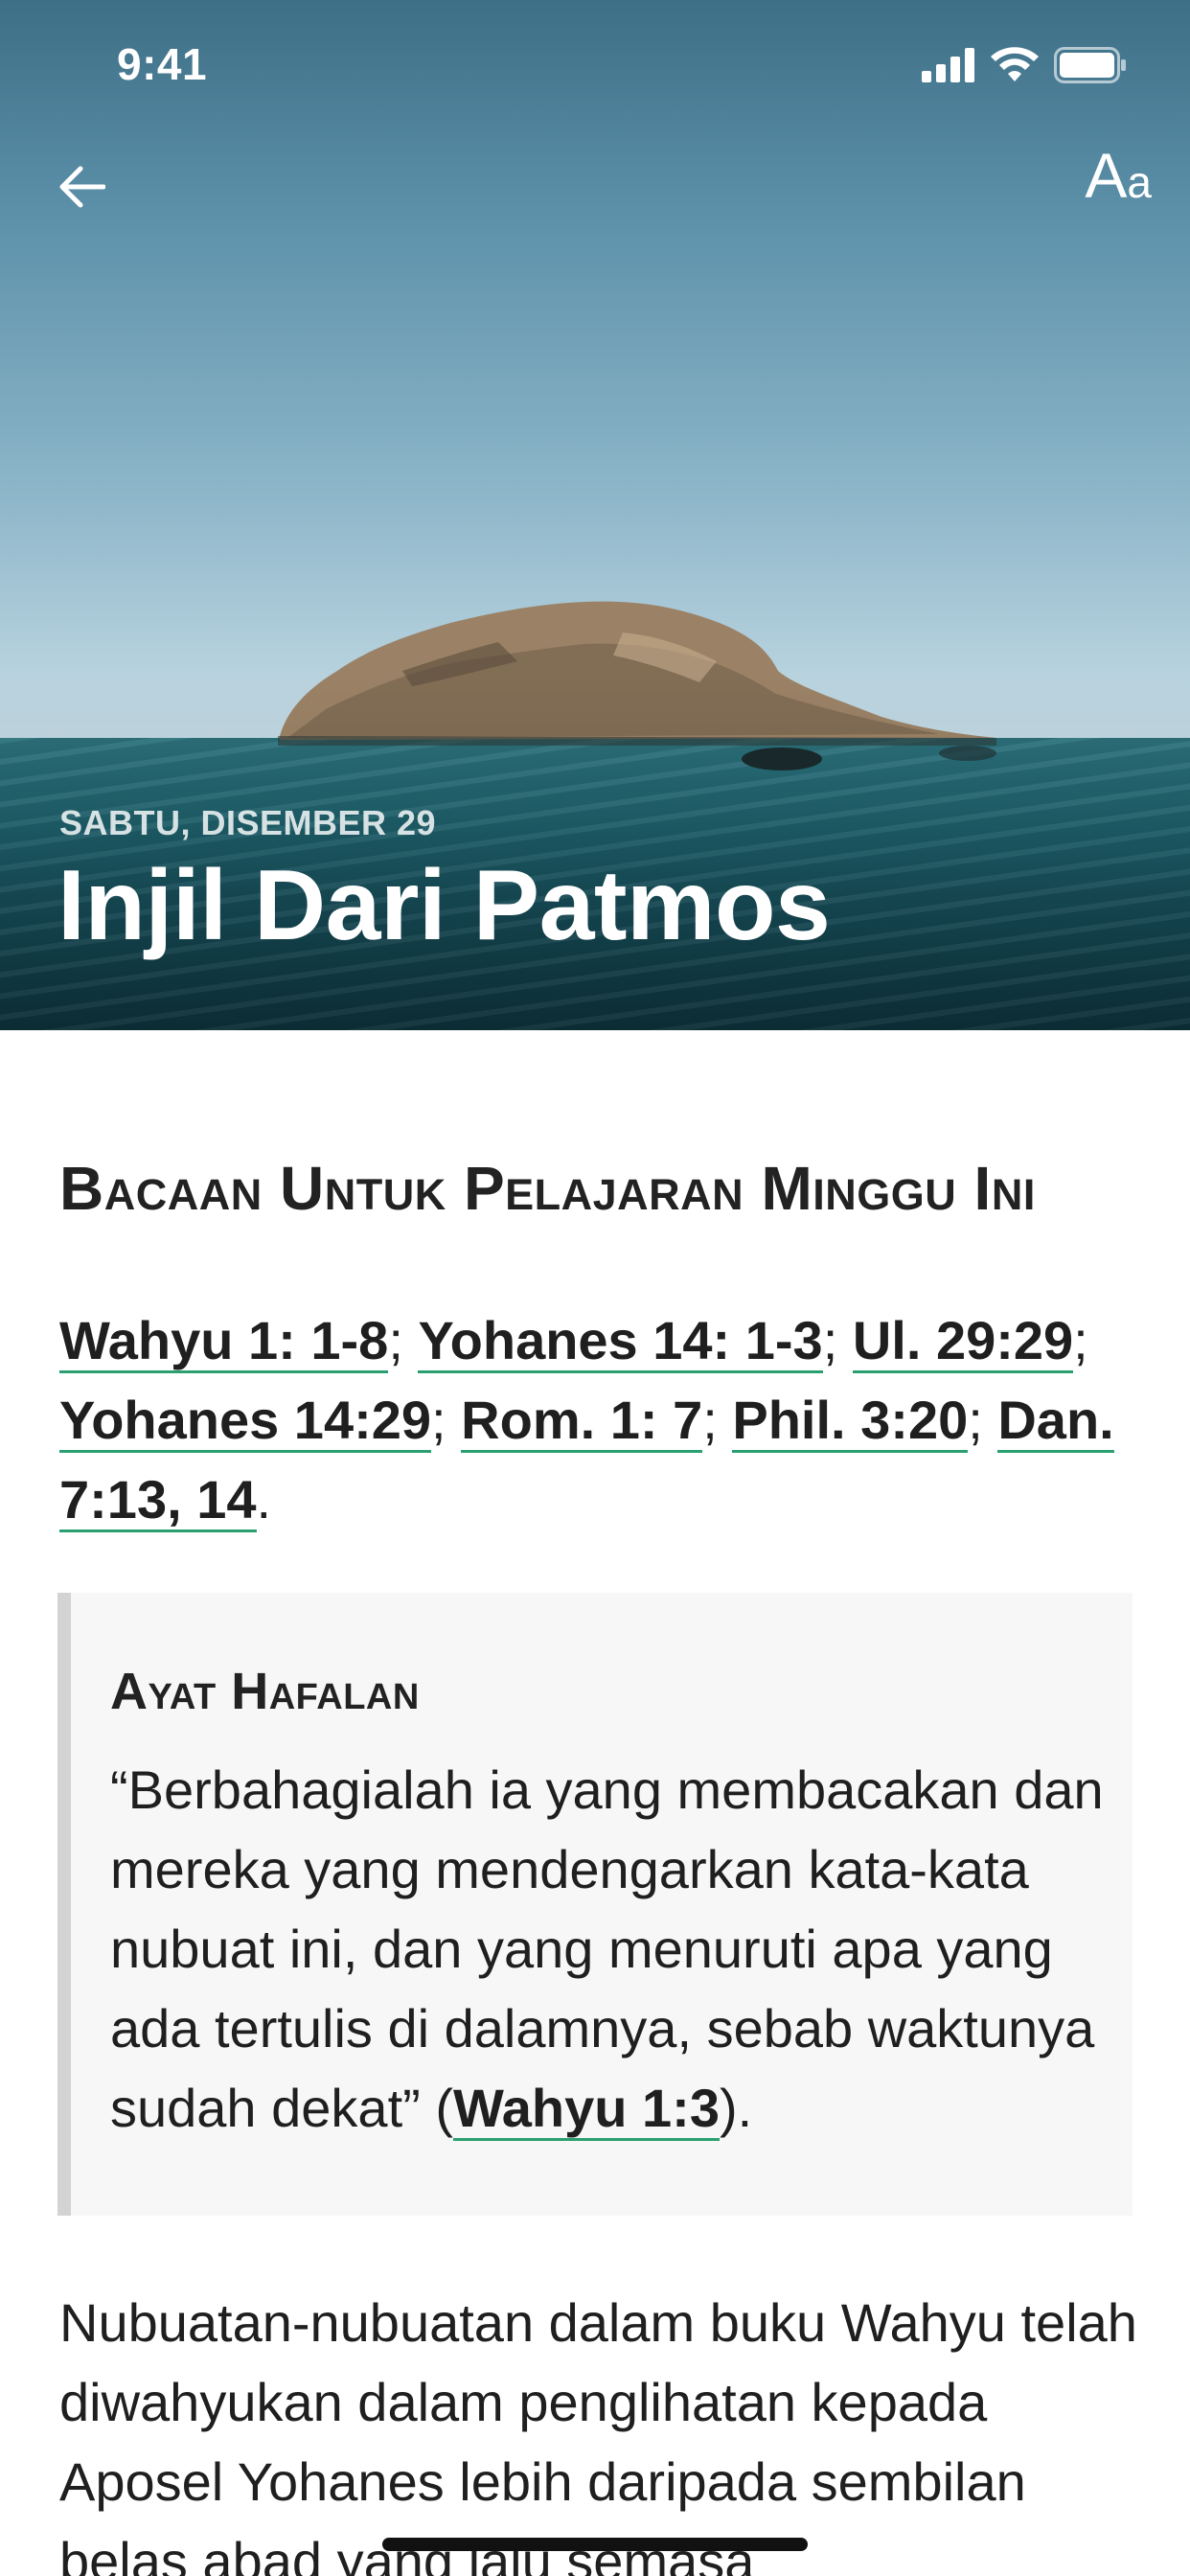 The width and height of the screenshot is (1190, 2576). I want to click on memory-verse-reference-link: Wahyu 1:3, so click(586, 2110).